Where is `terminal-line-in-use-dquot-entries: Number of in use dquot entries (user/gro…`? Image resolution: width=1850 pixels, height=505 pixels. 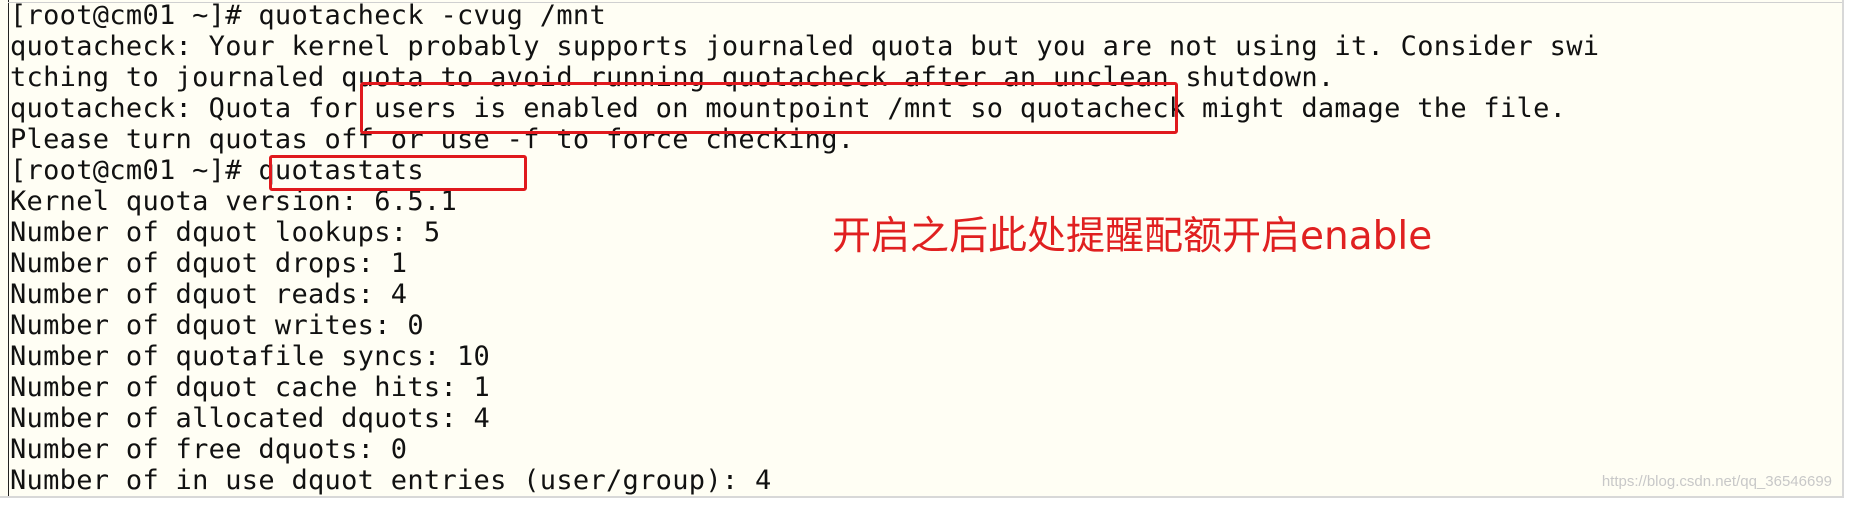 terminal-line-in-use-dquot-entries: Number of in use dquot entries (user/gro… is located at coordinates (391, 480).